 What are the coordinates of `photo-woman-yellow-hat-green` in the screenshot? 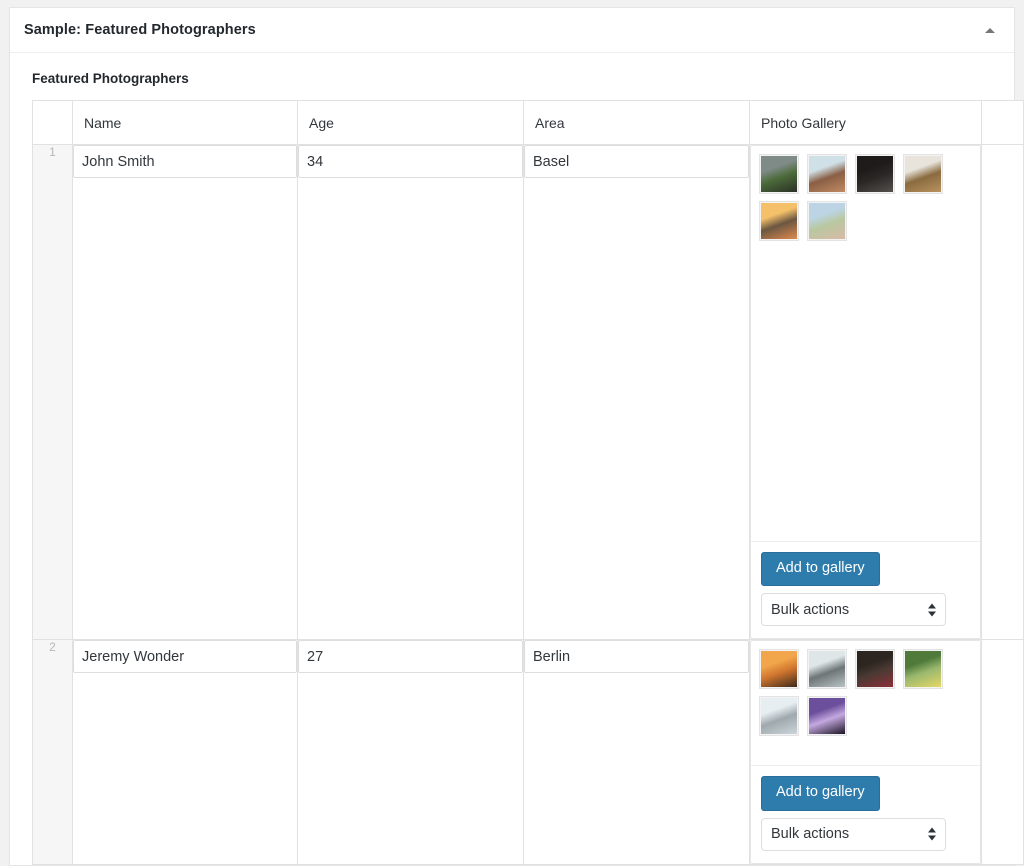 It's located at (923, 669).